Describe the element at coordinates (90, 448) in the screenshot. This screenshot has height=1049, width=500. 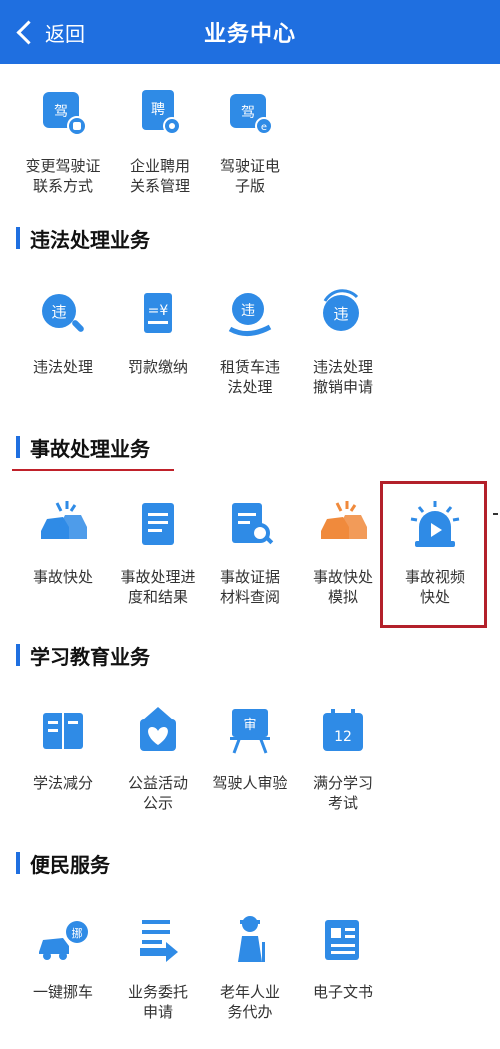
I see `section-title-text: 事故处理业务` at that location.